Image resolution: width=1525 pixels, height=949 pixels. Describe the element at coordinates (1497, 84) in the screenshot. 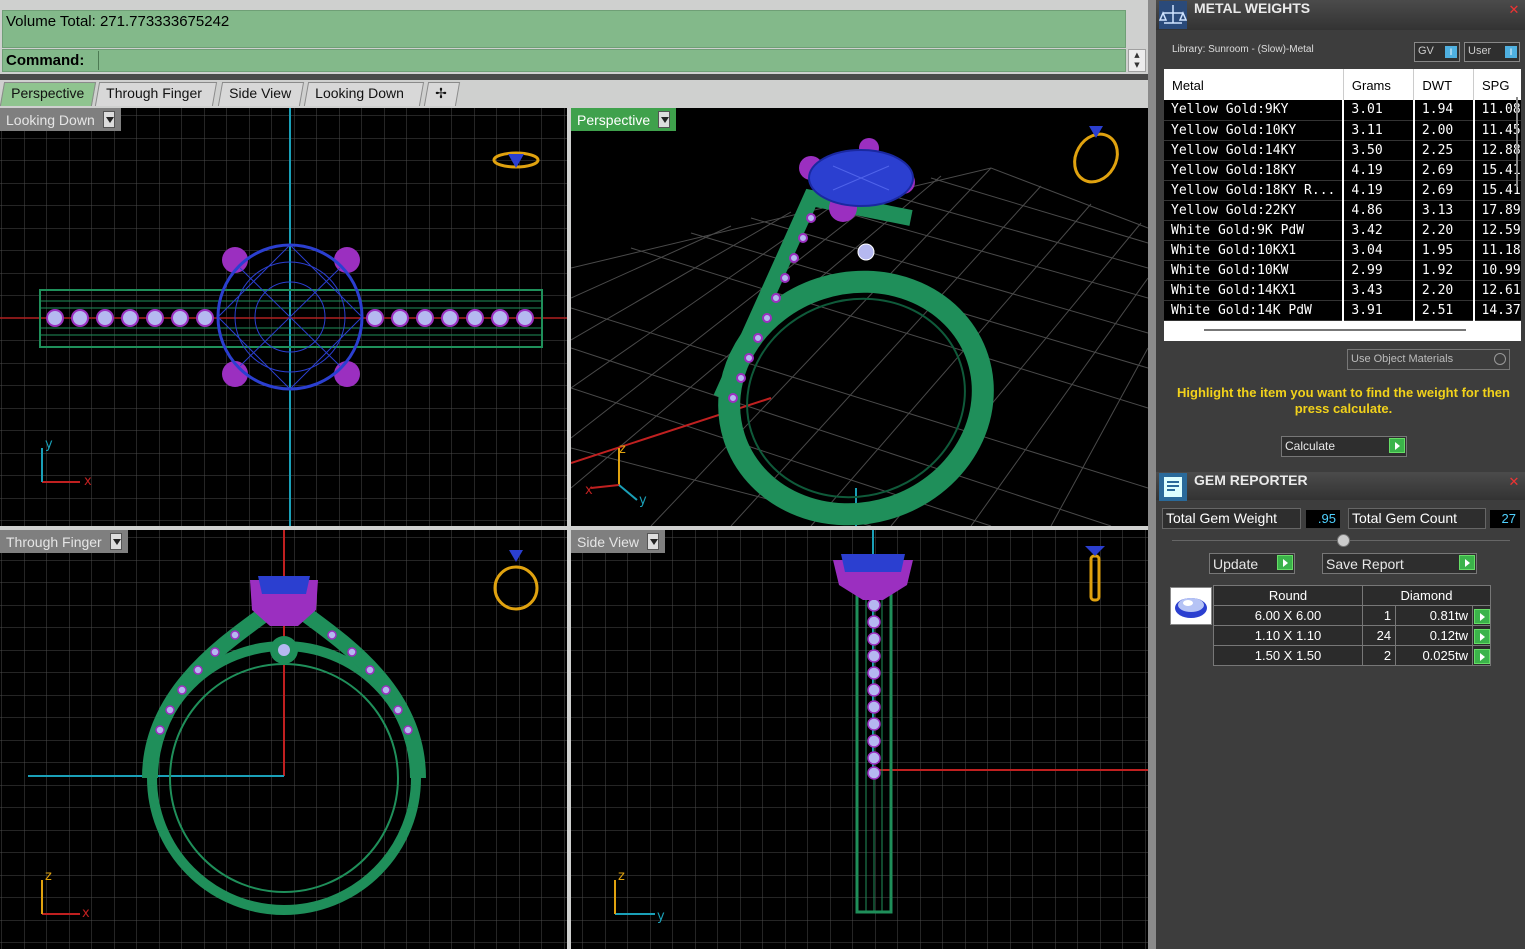

I see `column-header: SPG` at that location.